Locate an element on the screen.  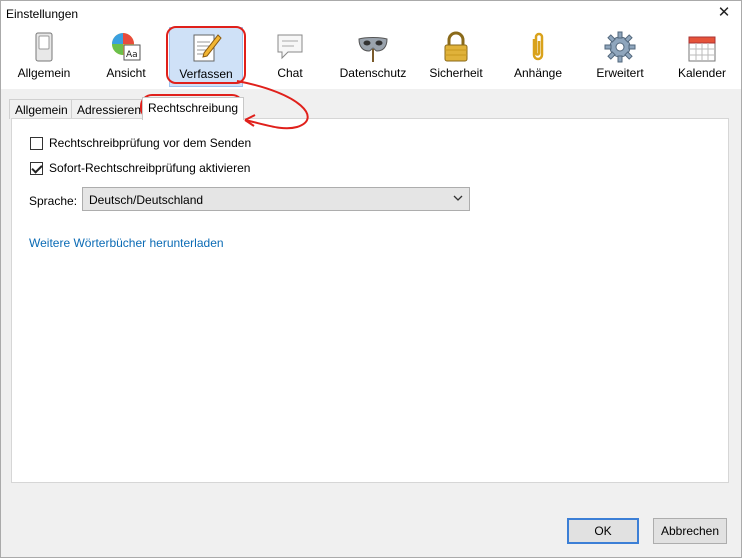
toolbar-item-sicherheit: Sicherheit is located at coordinates (456, 57).